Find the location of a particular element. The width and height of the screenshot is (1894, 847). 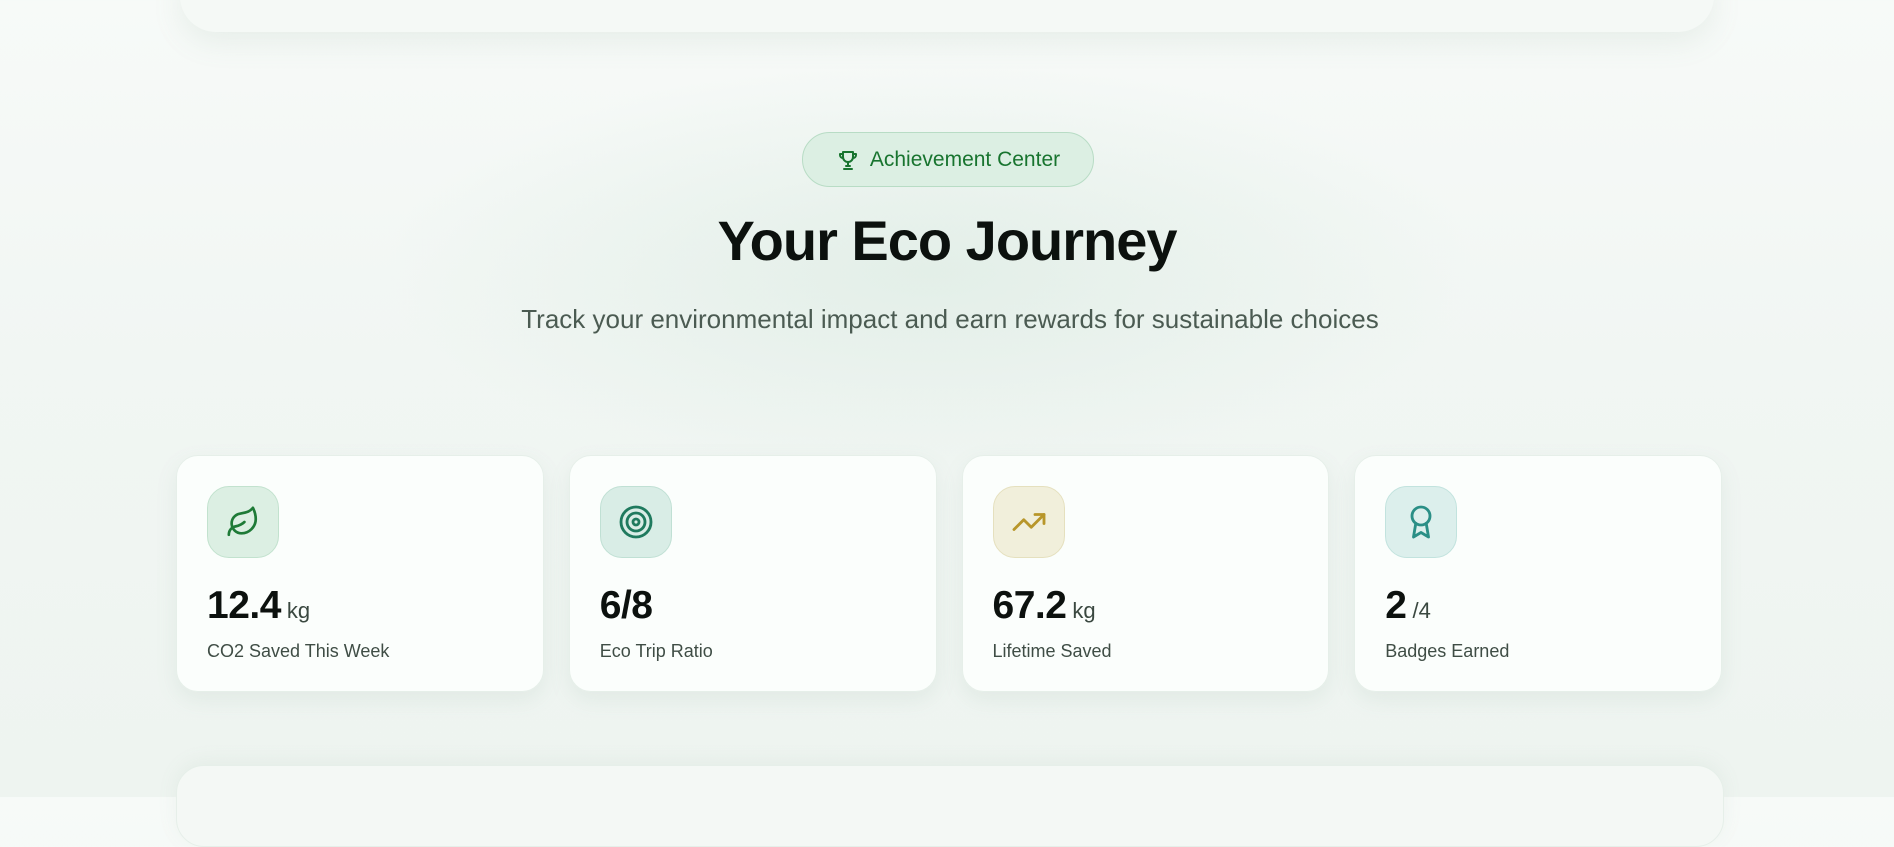

page-title: Your Eco Journey is located at coordinates (947, 240).